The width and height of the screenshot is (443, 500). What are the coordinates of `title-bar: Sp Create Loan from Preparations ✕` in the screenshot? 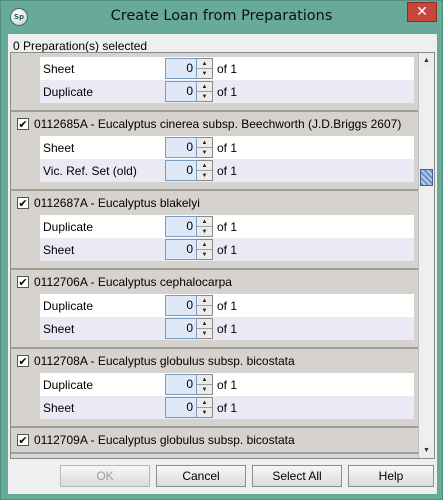 It's located at (221, 17).